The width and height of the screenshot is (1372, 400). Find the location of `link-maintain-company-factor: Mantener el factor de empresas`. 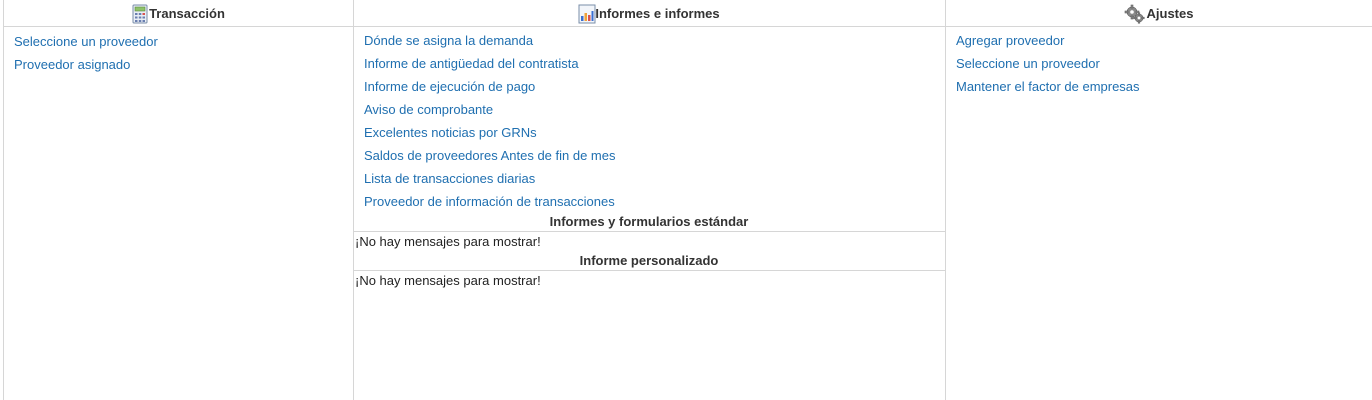

link-maintain-company-factor: Mantener el factor de empresas is located at coordinates (1048, 86).